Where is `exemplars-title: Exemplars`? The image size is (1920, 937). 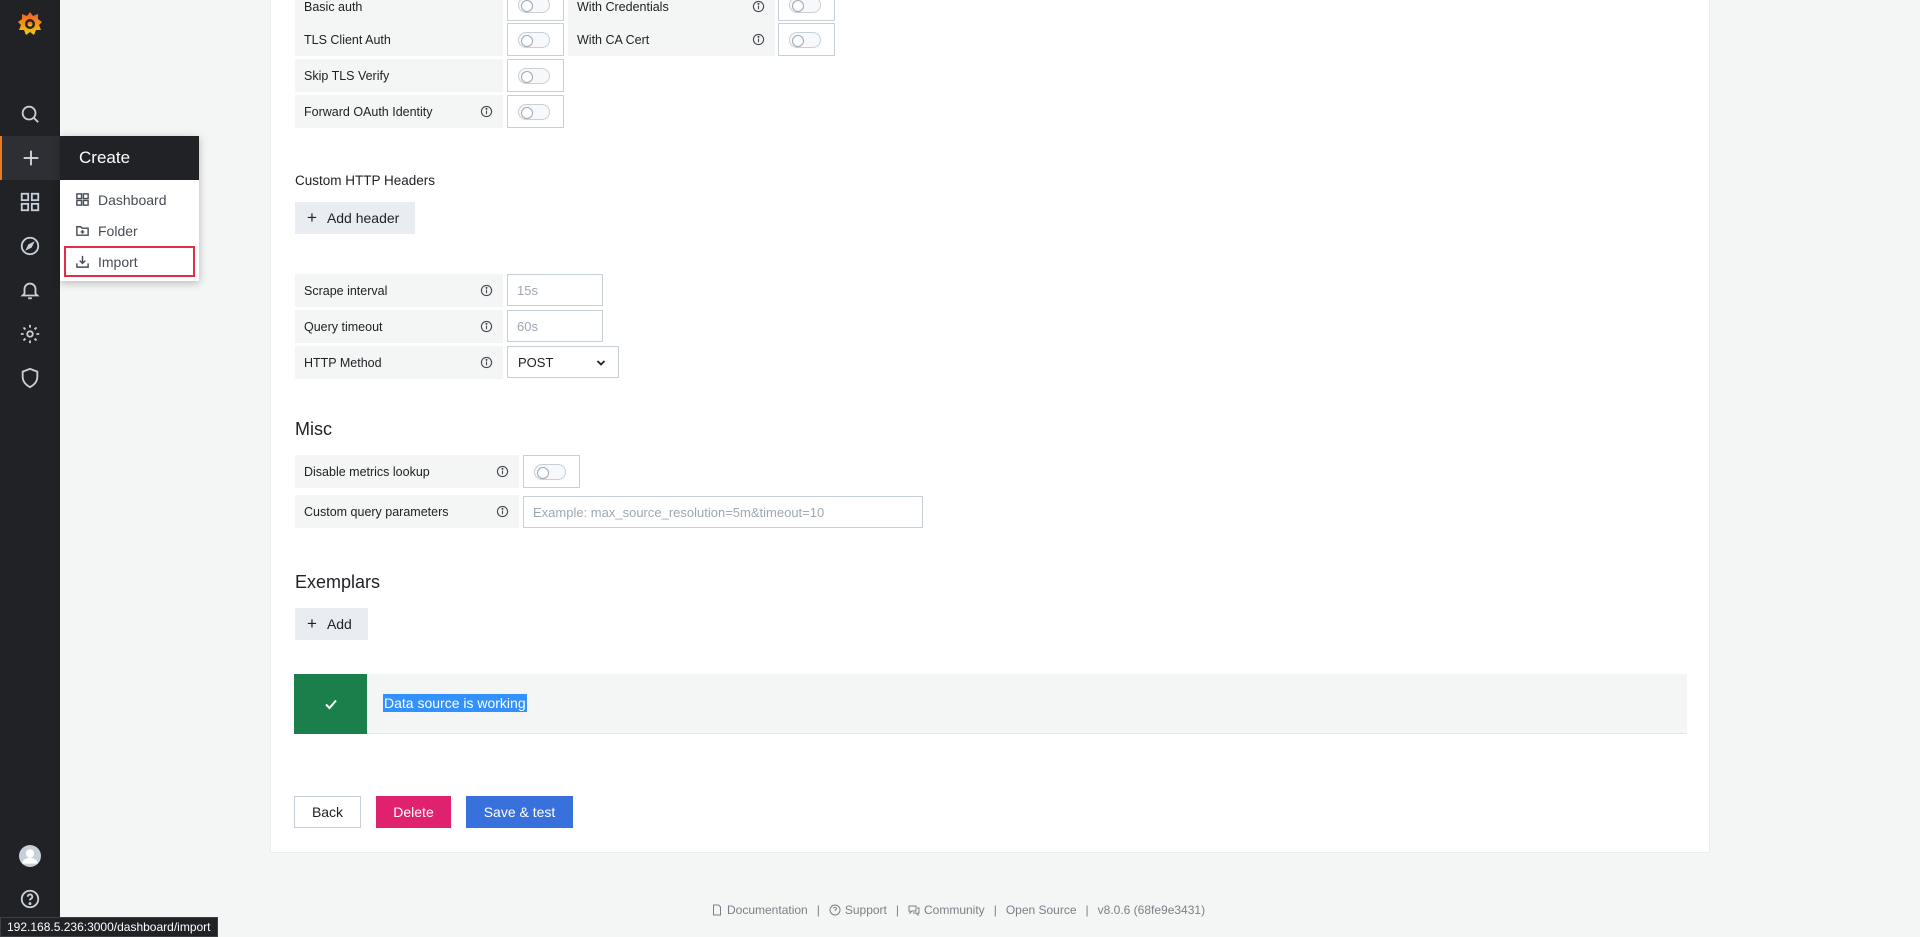
exemplars-title: Exemplars is located at coordinates (338, 582).